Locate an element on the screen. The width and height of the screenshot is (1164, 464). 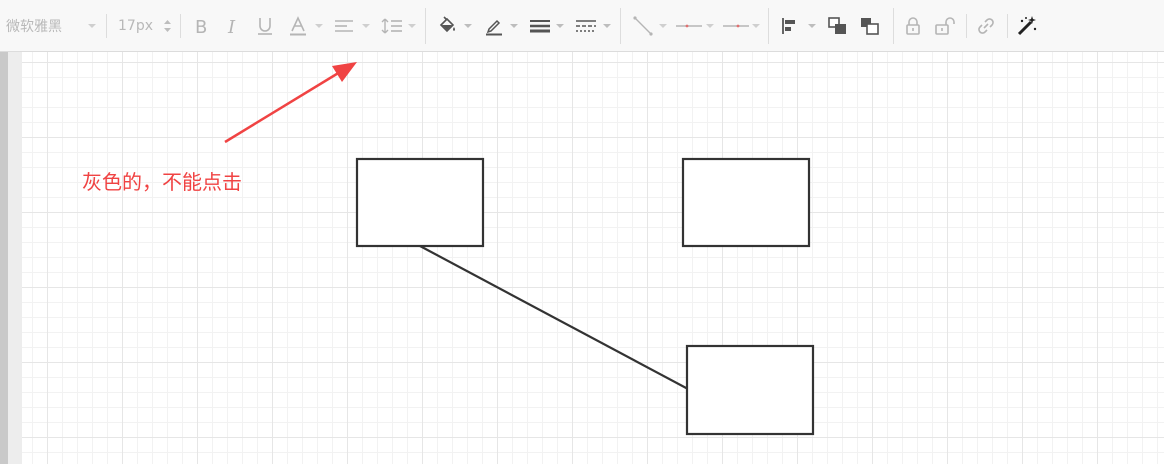
annotation-arrow is located at coordinates (290, 103).